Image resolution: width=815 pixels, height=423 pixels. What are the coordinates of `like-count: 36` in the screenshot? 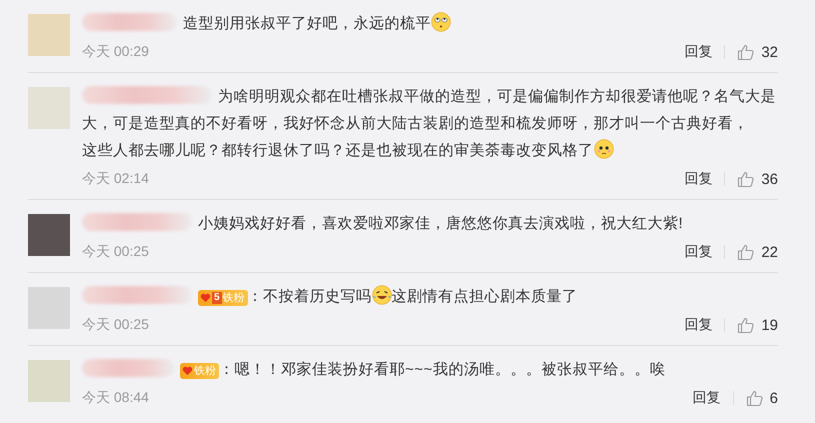 It's located at (769, 179).